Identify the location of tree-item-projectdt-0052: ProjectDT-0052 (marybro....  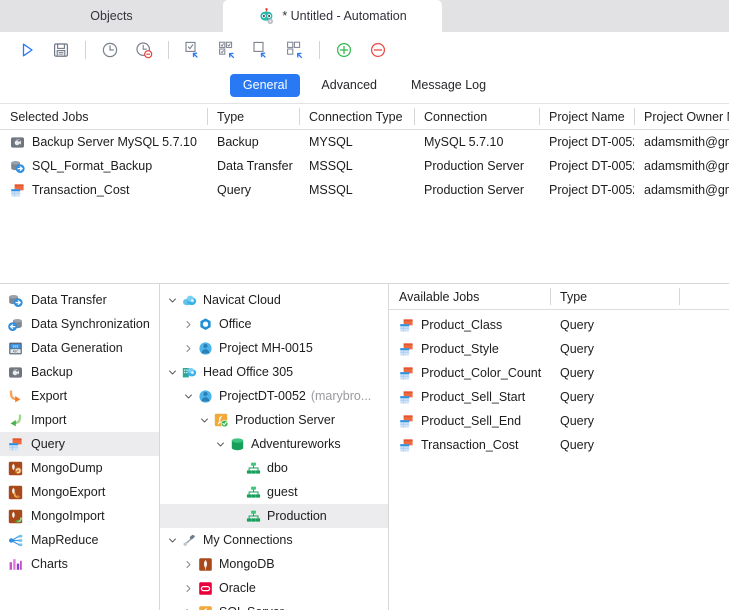
(274, 396).